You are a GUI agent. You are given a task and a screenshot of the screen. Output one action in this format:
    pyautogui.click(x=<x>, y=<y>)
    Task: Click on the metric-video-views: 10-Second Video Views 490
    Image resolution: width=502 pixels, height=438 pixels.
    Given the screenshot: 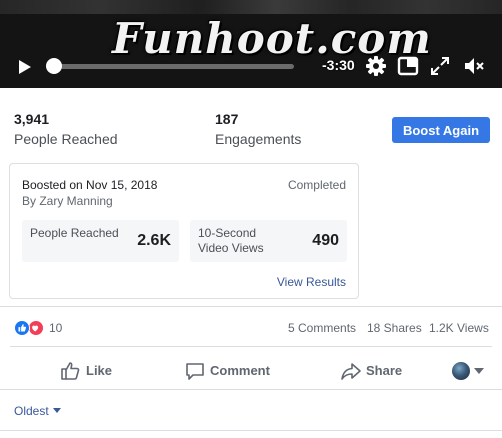 What is the action you would take?
    pyautogui.click(x=268, y=241)
    